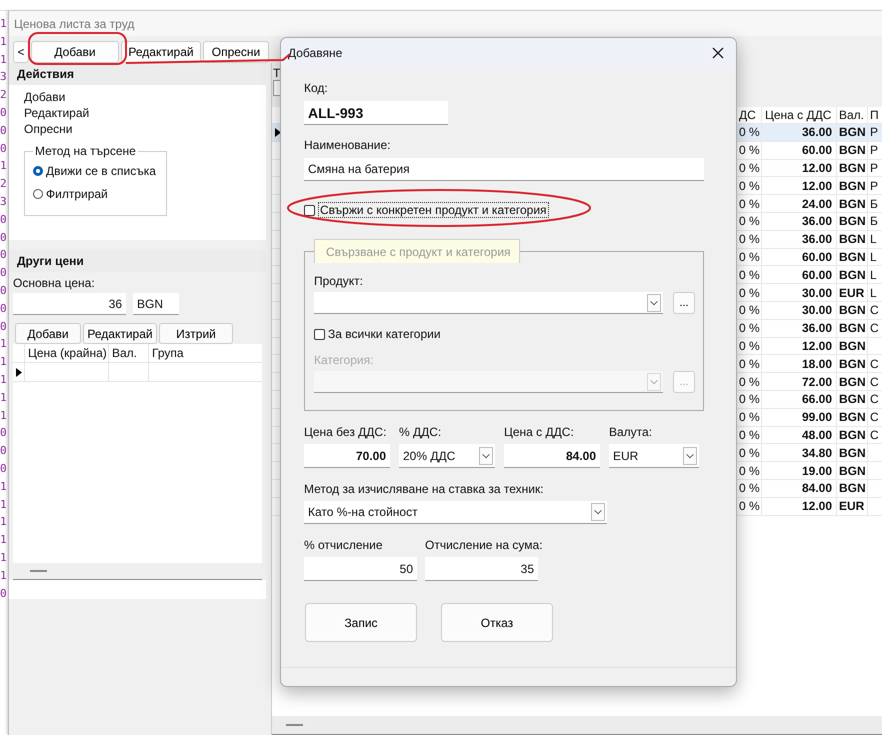 The image size is (882, 735). I want to click on percent-field: 50, so click(360, 569).